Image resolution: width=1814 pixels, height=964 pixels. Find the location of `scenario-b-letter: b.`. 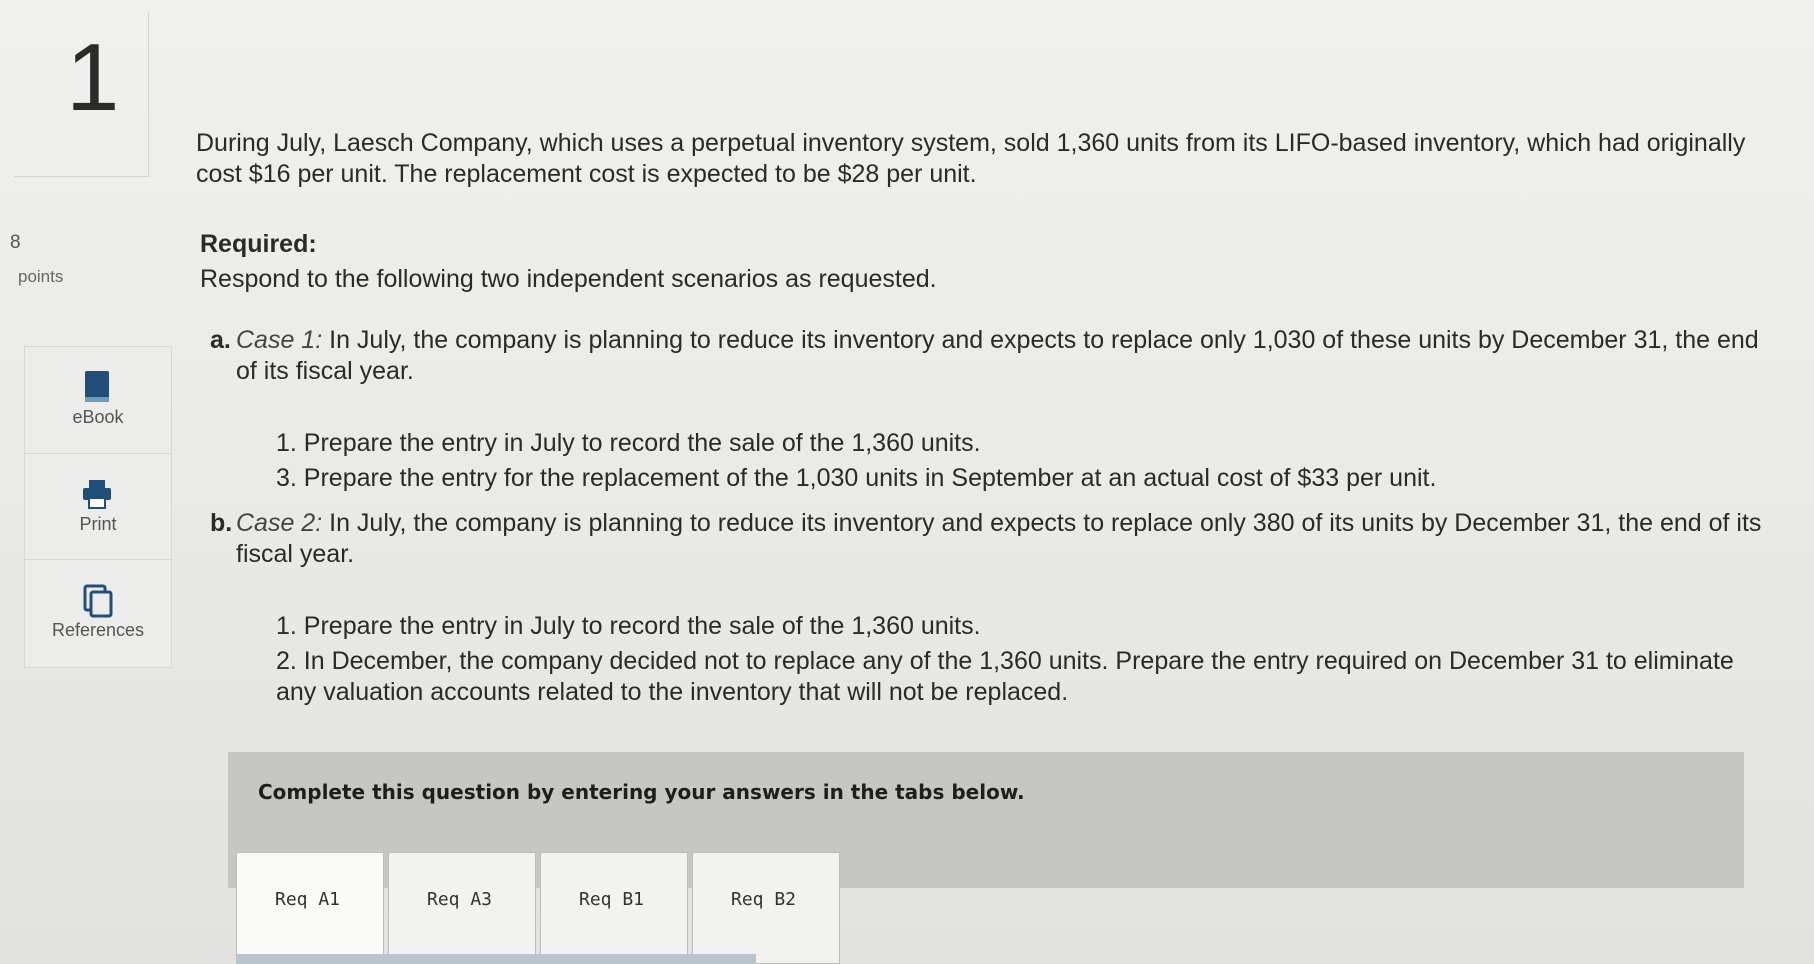

scenario-b-letter: b. is located at coordinates (221, 523).